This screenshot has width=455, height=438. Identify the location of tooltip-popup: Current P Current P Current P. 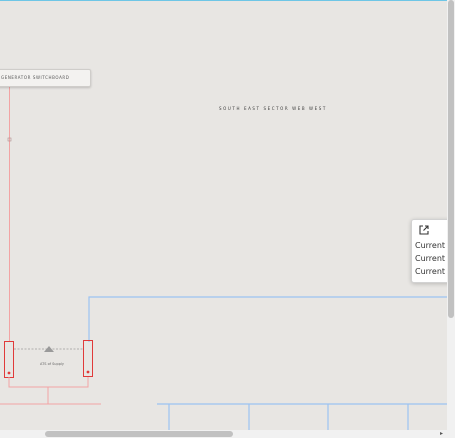
(431, 251).